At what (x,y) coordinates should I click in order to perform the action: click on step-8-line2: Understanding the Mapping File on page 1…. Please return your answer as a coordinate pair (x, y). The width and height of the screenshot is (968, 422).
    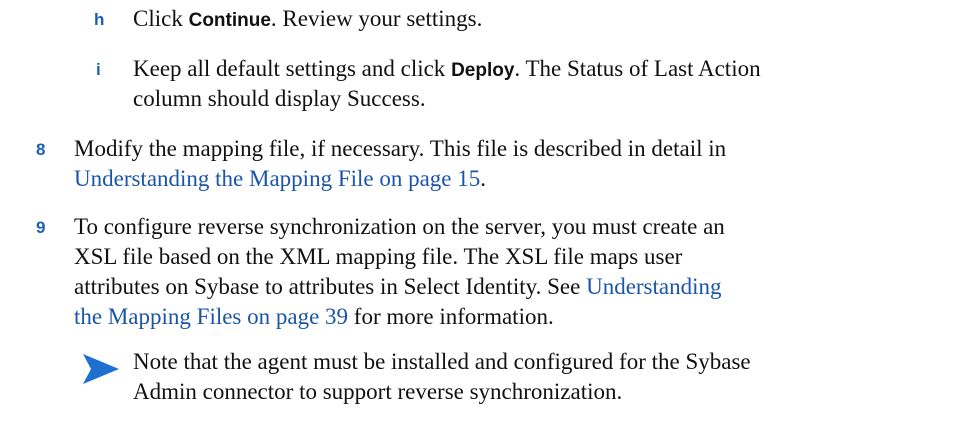
    Looking at the image, I should click on (280, 178).